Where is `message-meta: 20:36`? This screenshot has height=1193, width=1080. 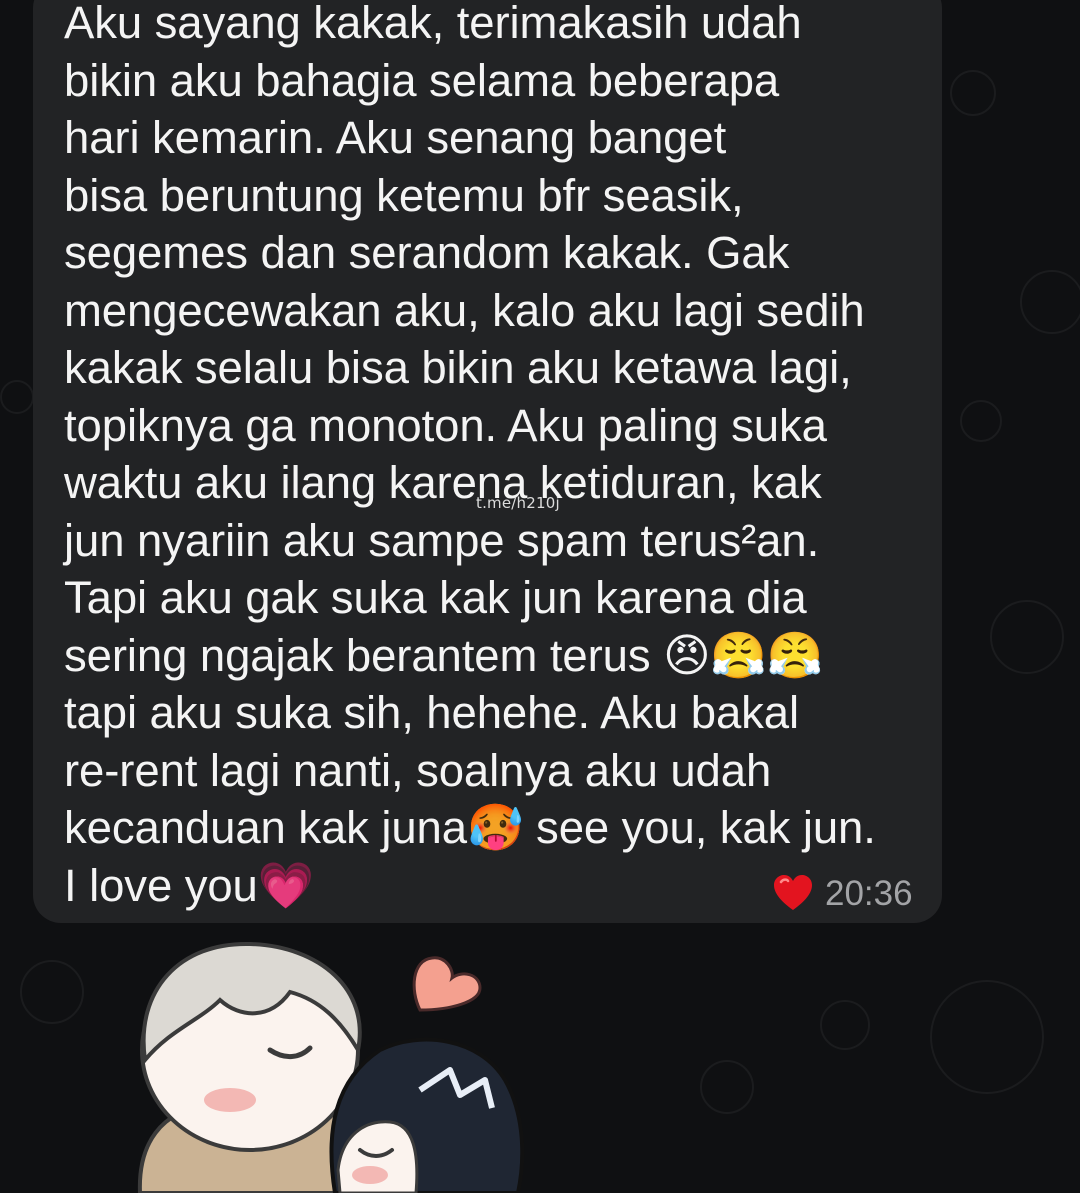
message-meta: 20:36 is located at coordinates (843, 894).